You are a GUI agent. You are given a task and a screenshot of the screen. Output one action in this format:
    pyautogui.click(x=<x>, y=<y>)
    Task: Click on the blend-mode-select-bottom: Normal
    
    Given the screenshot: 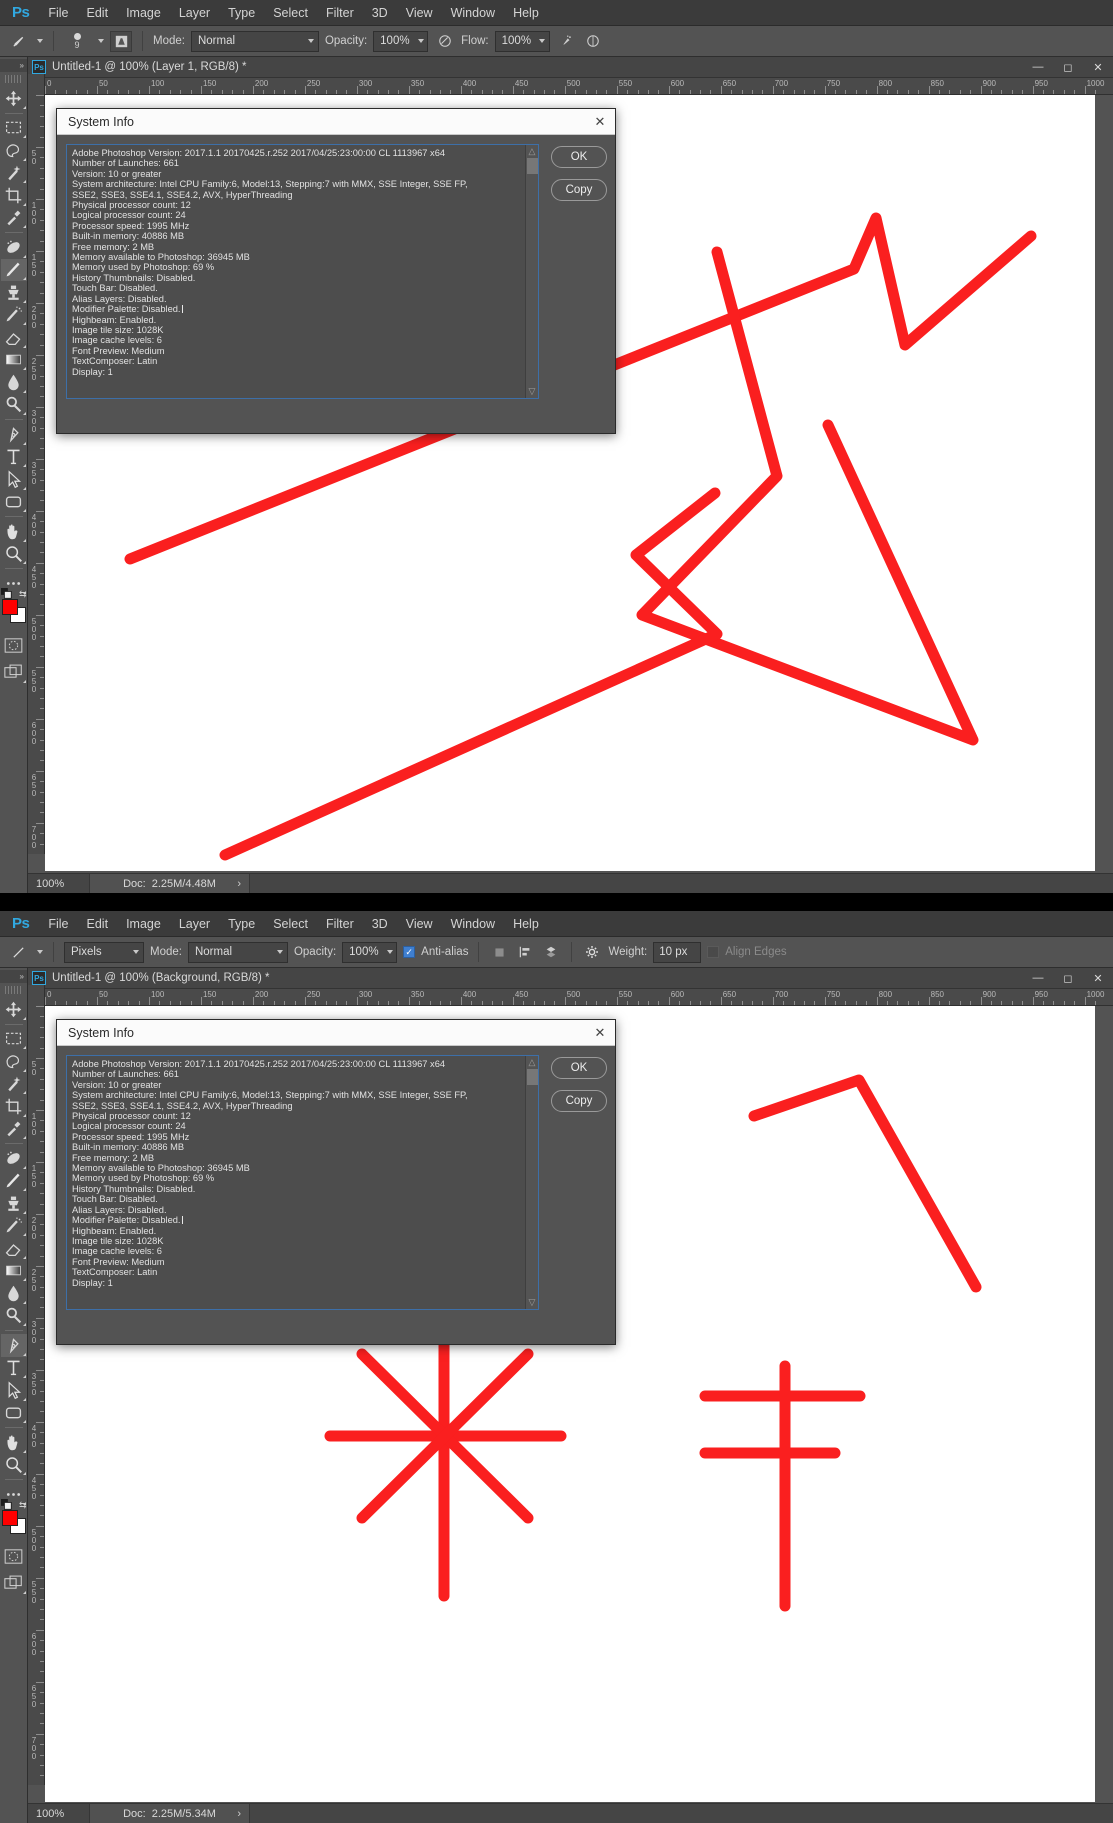 What is the action you would take?
    pyautogui.click(x=237, y=952)
    